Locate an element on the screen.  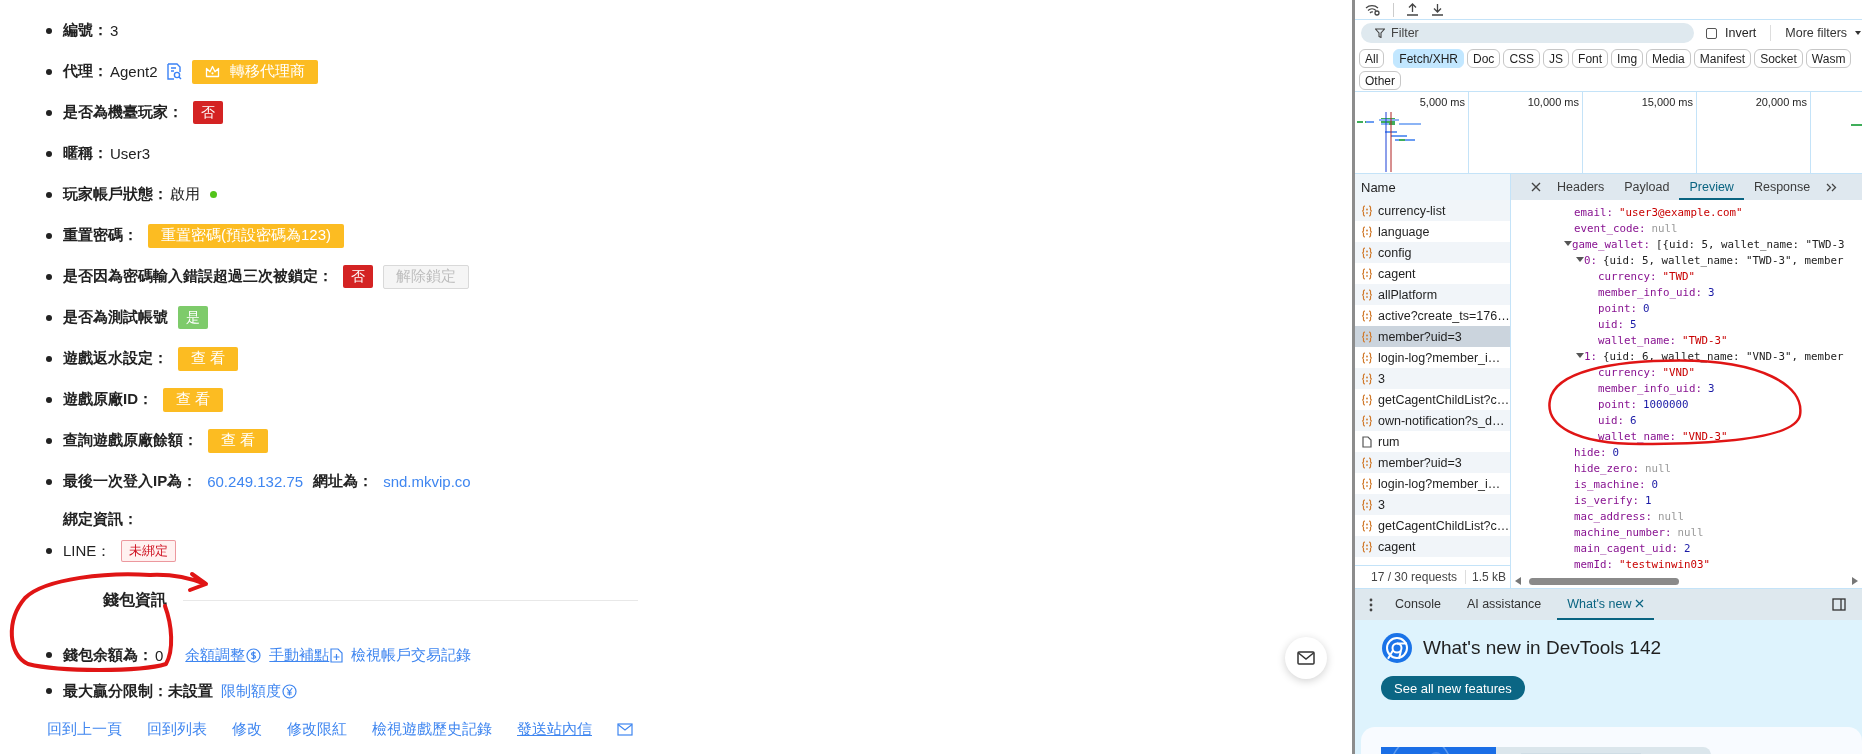
panel-tab: Preview is located at coordinates (1711, 188).